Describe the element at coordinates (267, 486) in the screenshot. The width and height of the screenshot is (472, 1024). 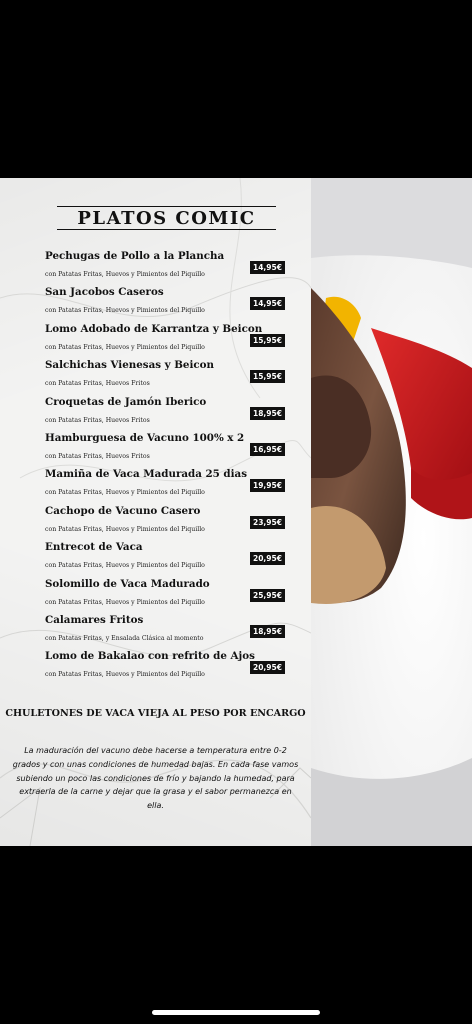
I see `price-badge: 19,95€` at that location.